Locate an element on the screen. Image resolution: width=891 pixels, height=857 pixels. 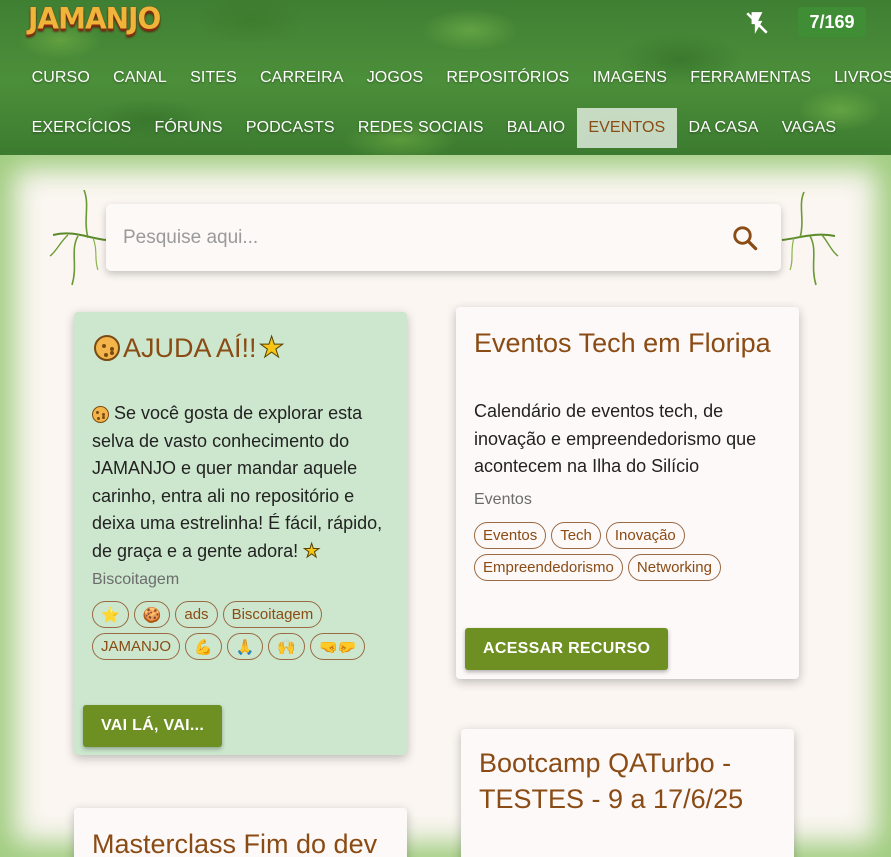
card-title-row: AJUDA AÍ!! ★ is located at coordinates (189, 348).